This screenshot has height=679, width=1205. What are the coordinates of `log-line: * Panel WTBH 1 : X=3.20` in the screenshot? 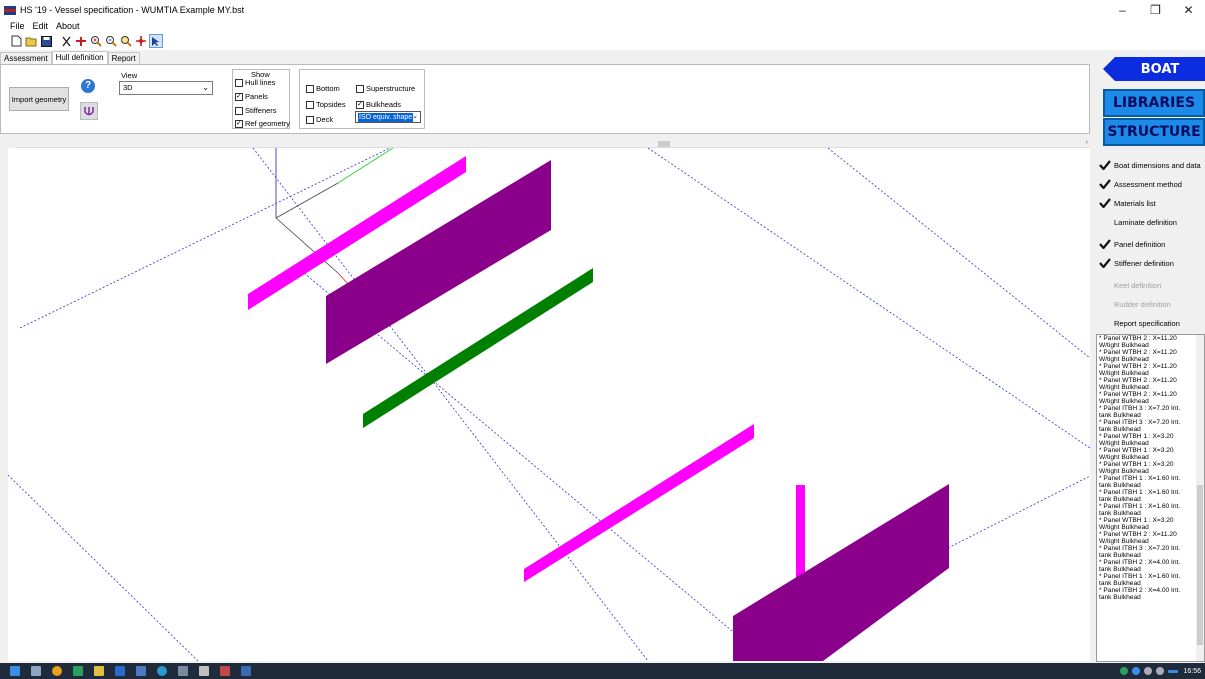 It's located at (1136, 436).